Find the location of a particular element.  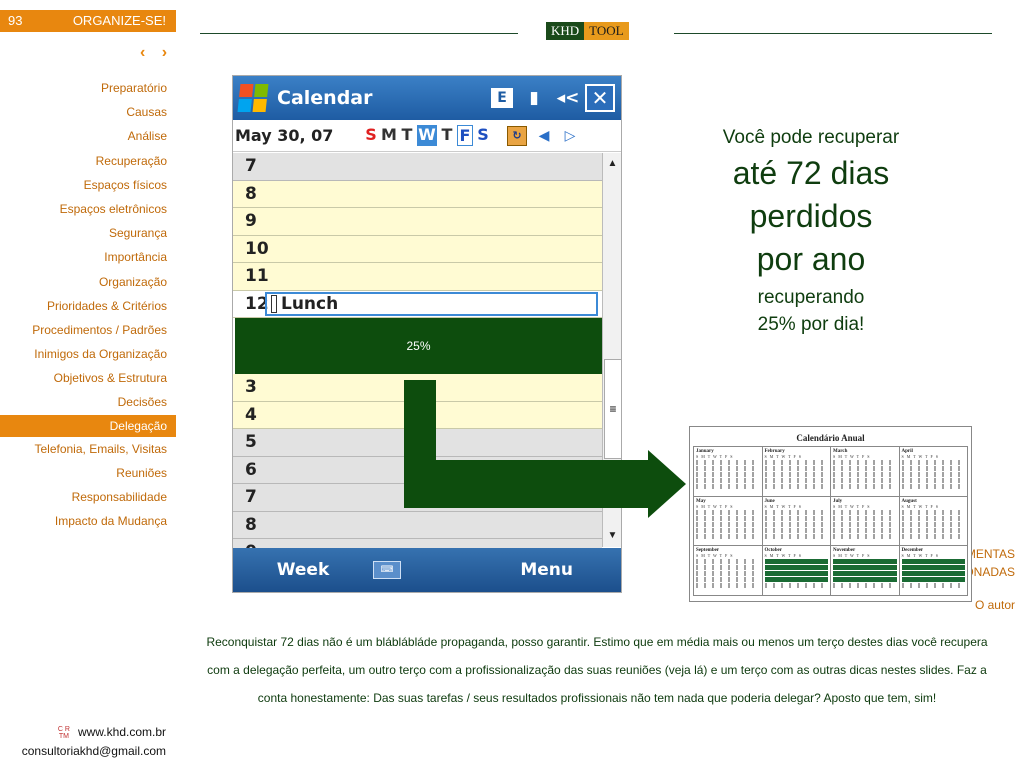

lunch-appointment: Lunch is located at coordinates (431, 303).